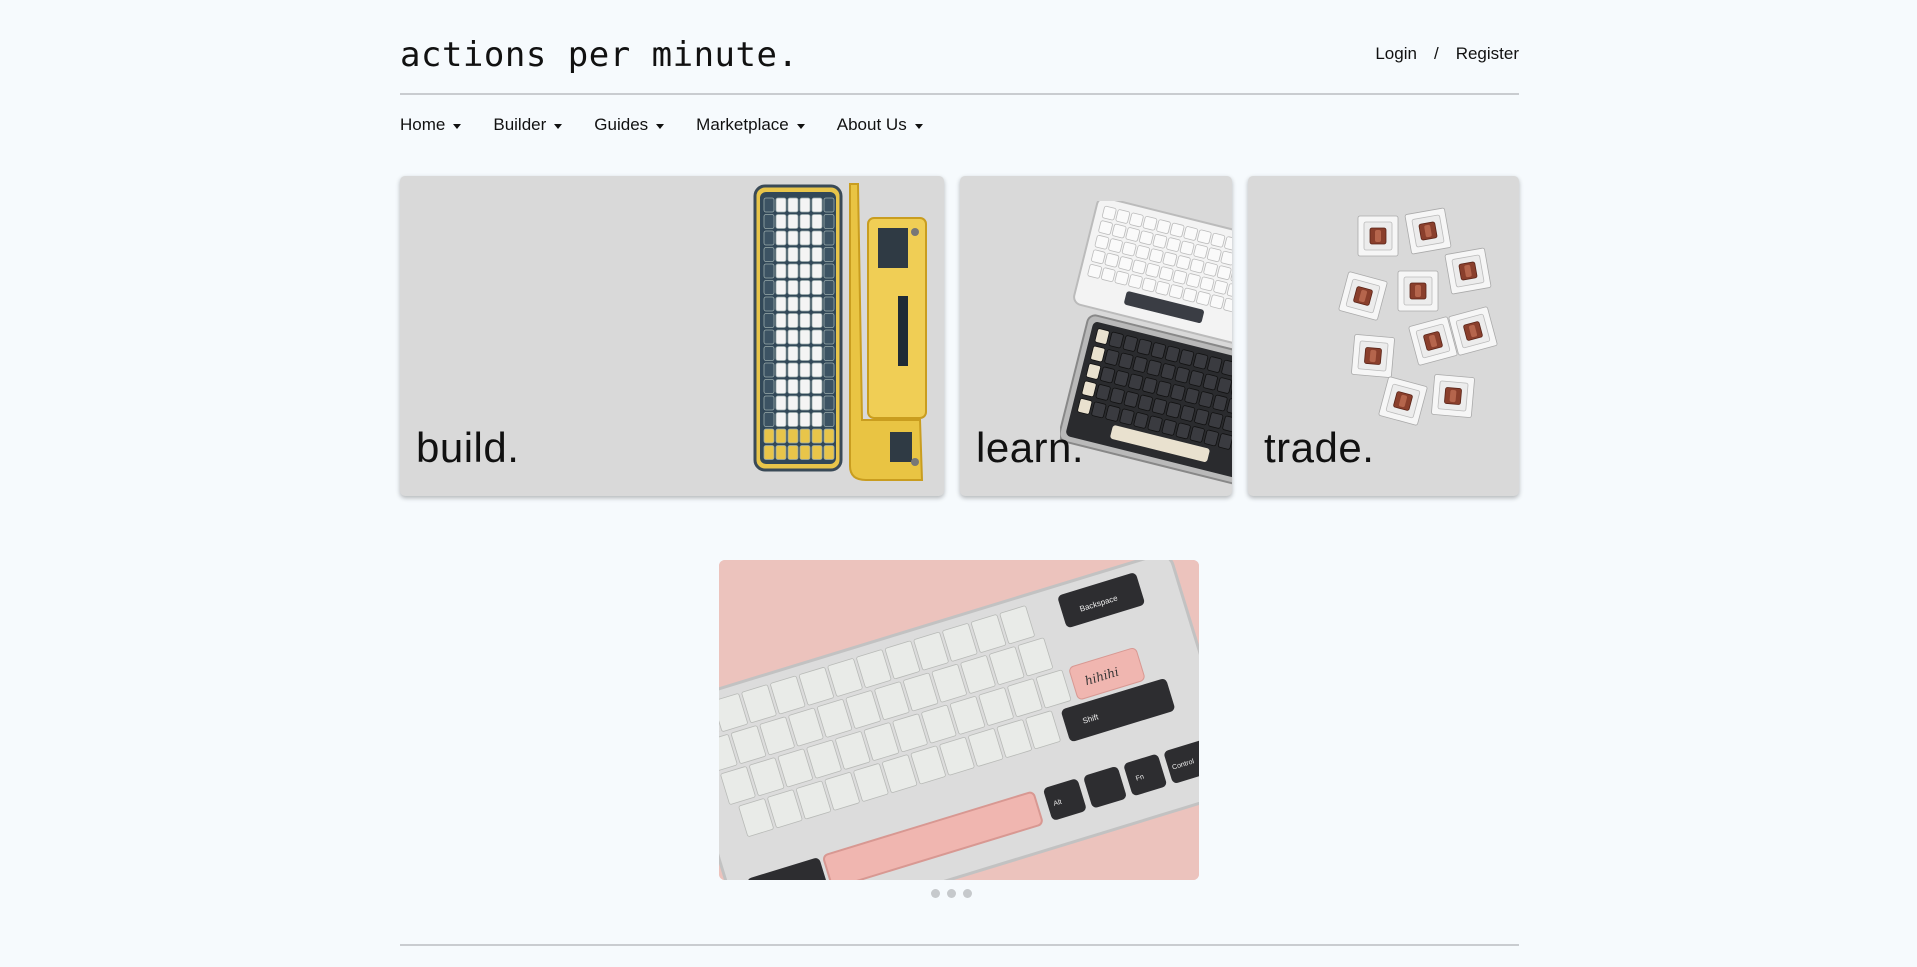 This screenshot has width=1917, height=967. Describe the element at coordinates (1383, 336) in the screenshot. I see `trade-card: trade.` at that location.